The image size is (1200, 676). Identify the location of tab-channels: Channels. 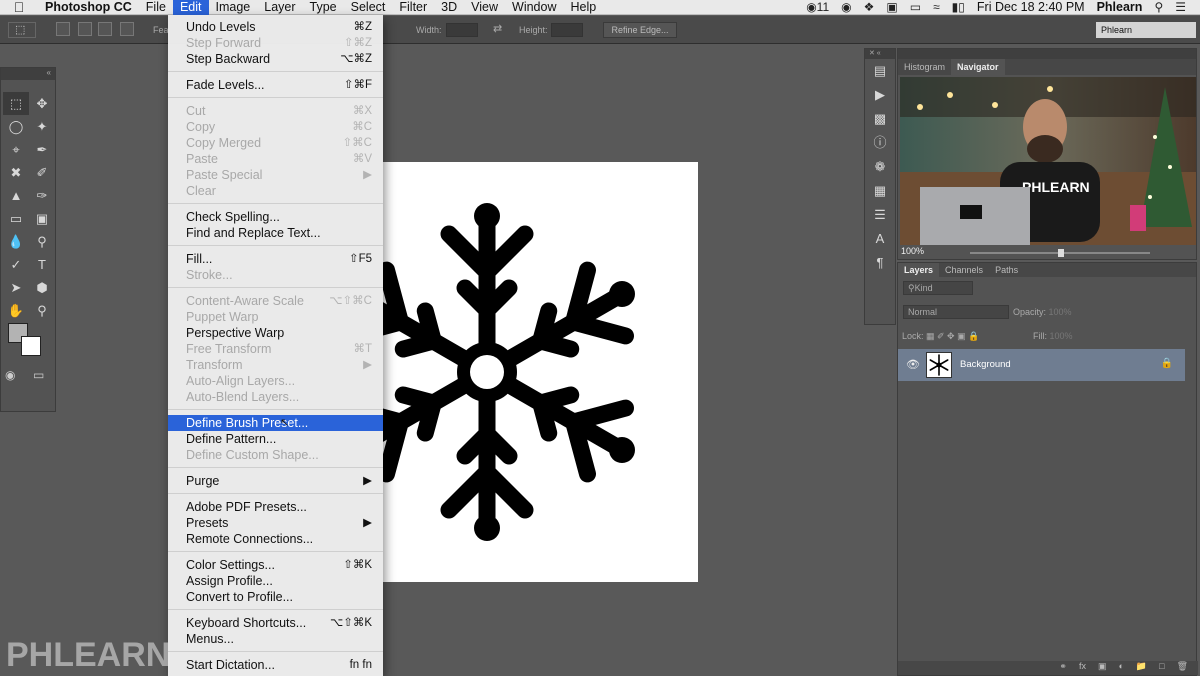
(964, 270).